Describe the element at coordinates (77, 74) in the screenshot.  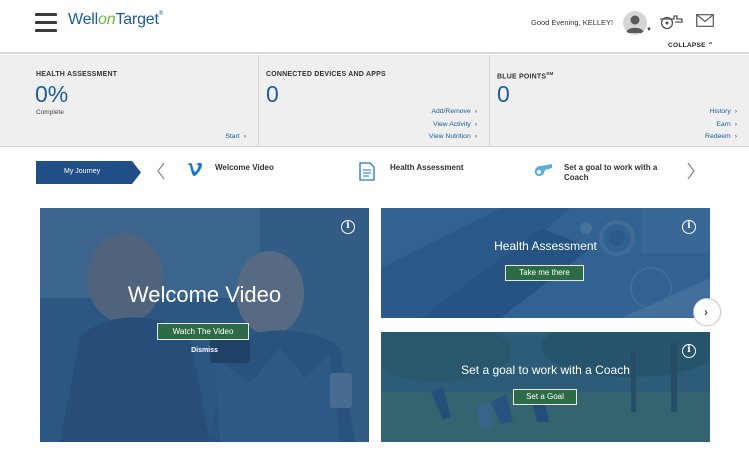
I see `stat-title: HEALTH ASSESSMENT` at that location.